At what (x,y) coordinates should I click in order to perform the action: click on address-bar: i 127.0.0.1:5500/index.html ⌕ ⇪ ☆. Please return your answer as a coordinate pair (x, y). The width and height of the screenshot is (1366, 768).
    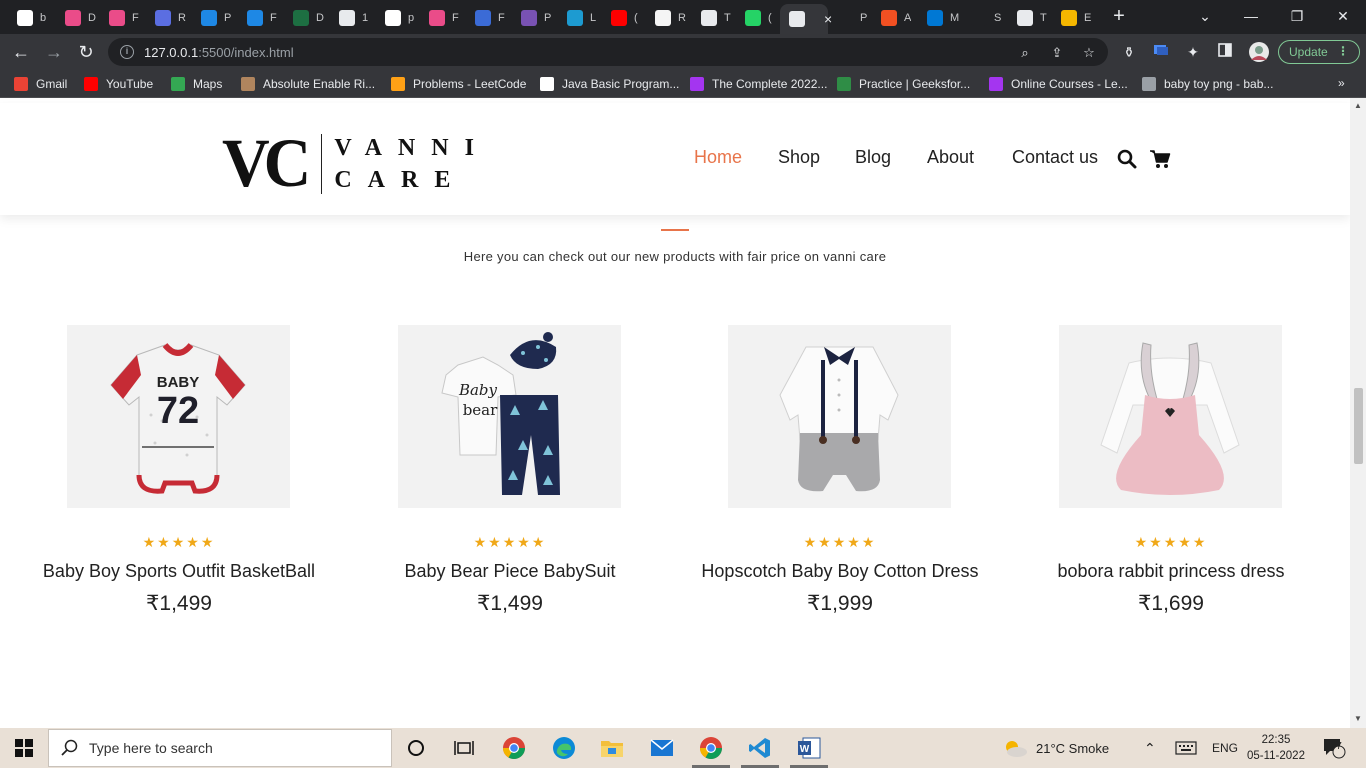
    Looking at the image, I should click on (608, 52).